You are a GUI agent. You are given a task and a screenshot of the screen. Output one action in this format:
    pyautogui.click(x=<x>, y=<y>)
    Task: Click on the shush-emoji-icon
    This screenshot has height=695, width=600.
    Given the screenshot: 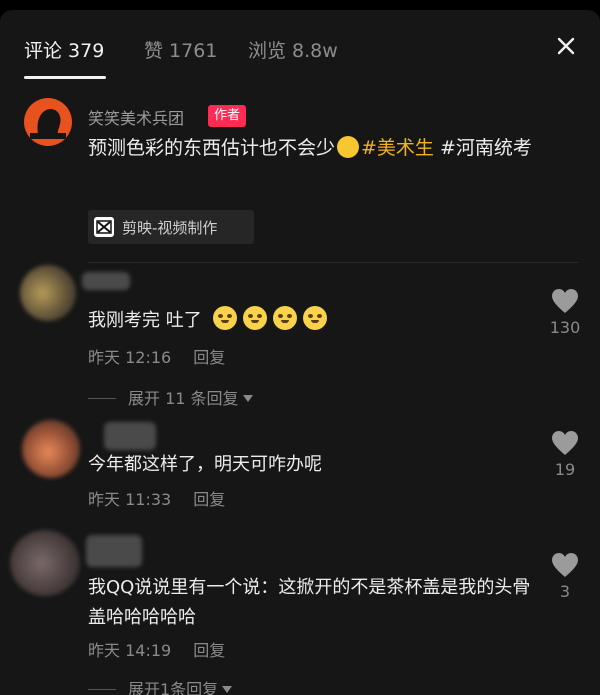 What is the action you would take?
    pyautogui.click(x=348, y=147)
    